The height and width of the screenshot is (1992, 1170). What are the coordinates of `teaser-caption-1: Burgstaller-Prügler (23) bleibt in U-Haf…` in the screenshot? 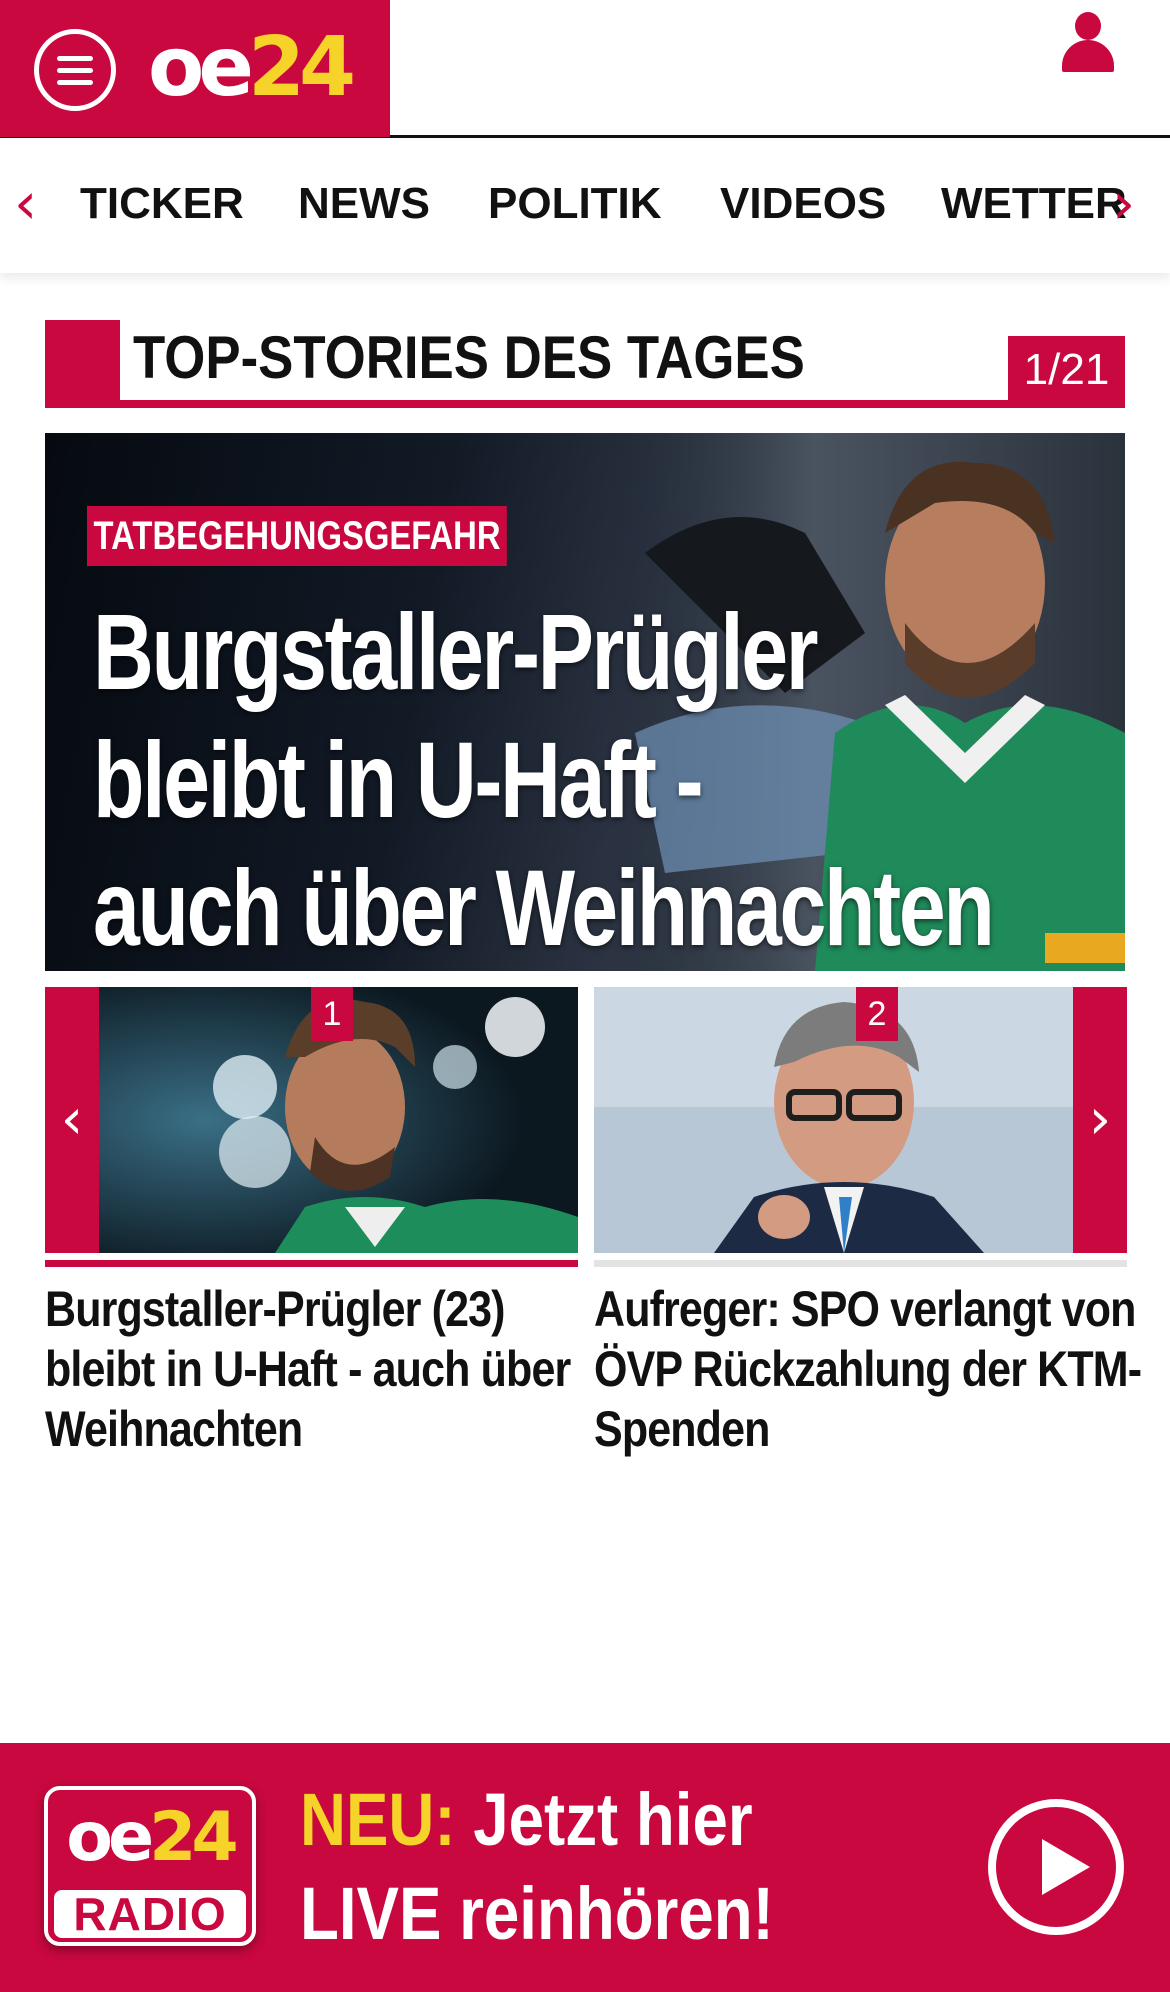 It's located at (308, 1369).